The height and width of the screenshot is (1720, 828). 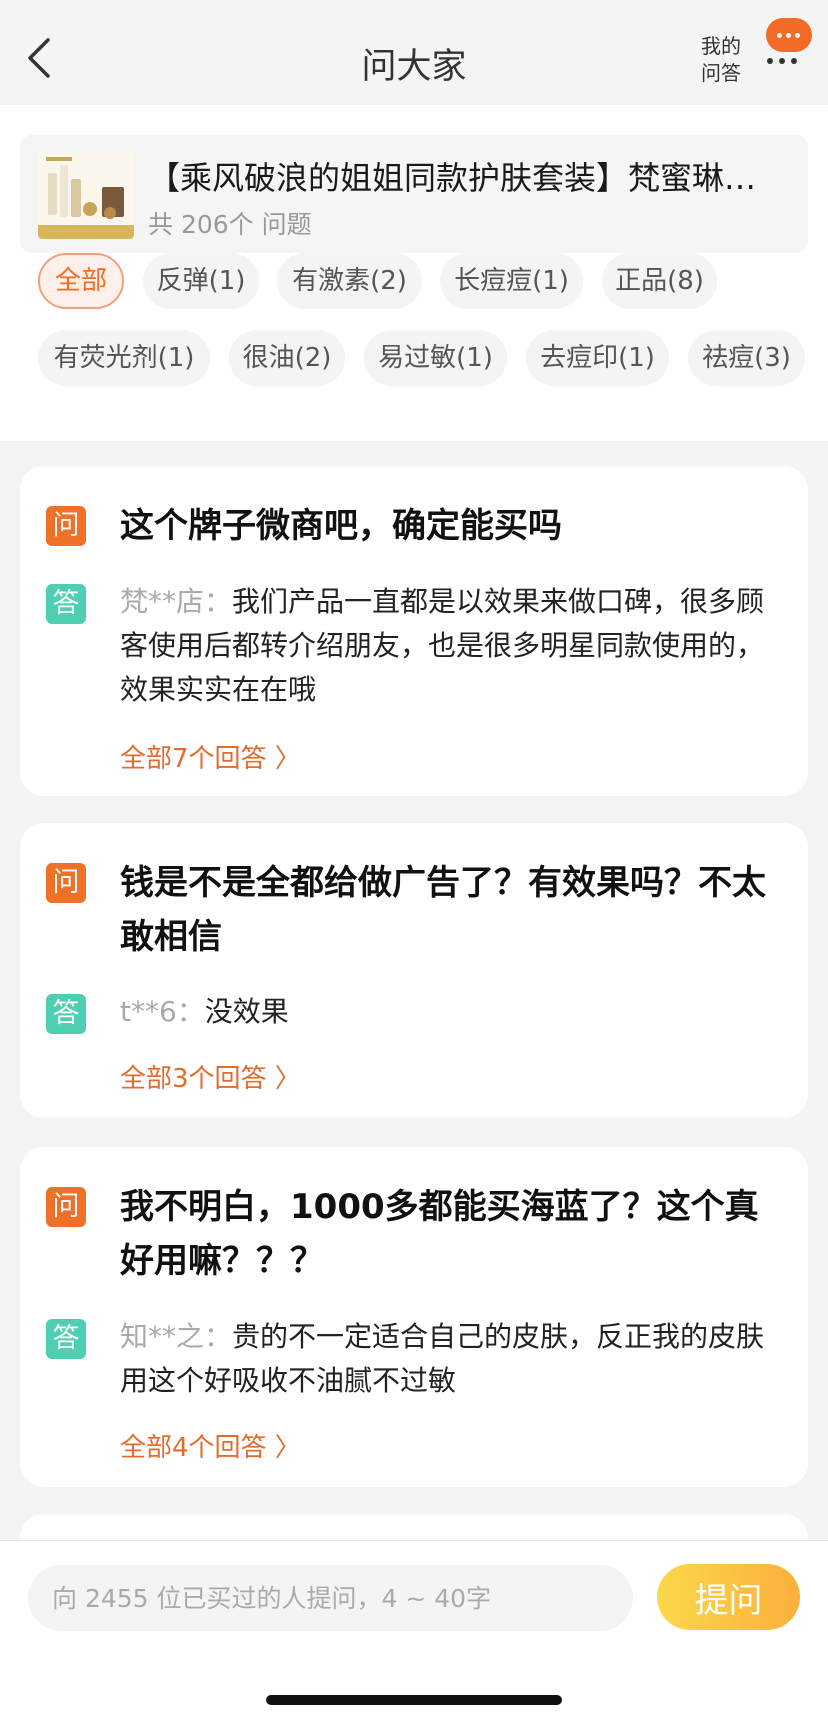 I want to click on question-text: 这个牌子微商吧，确定能买吗, so click(x=341, y=526).